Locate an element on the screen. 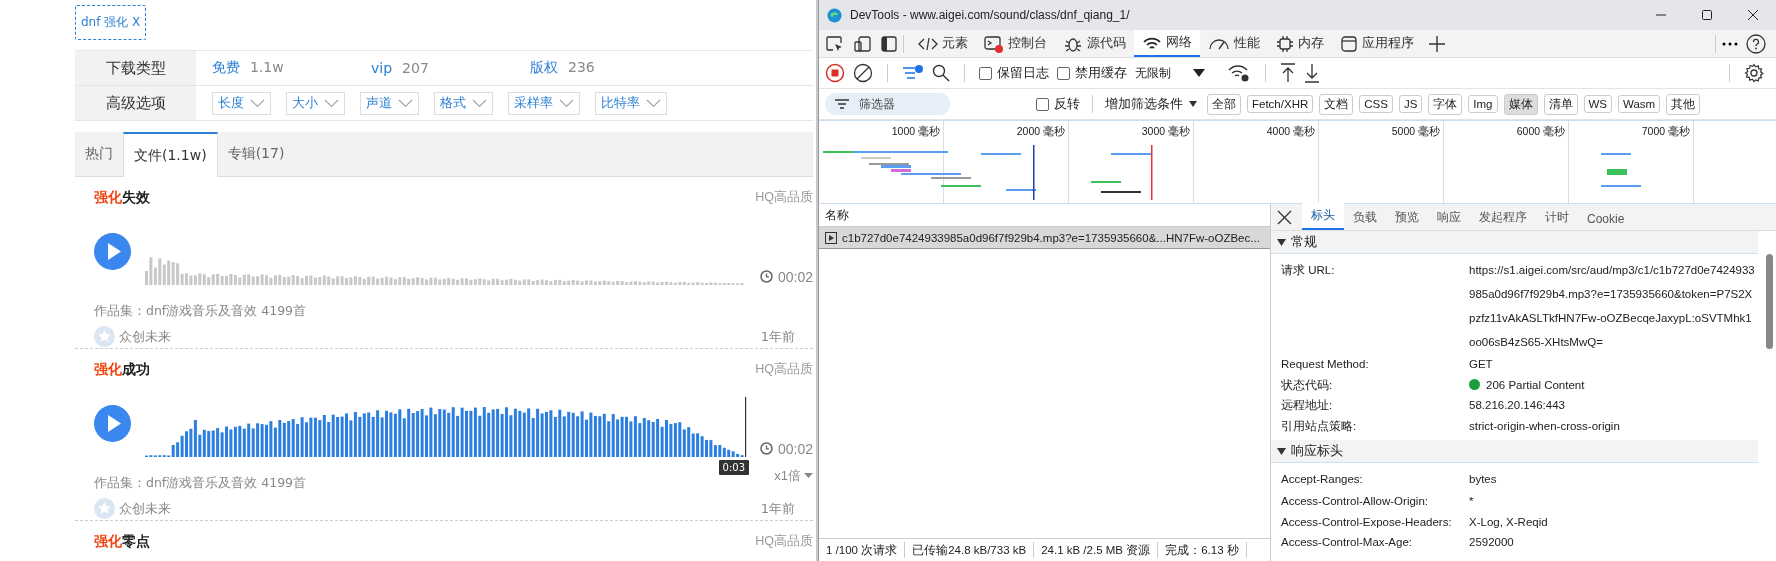 Image resolution: width=1776 pixels, height=561 pixels. filter-chip: Wasm is located at coordinates (1639, 104).